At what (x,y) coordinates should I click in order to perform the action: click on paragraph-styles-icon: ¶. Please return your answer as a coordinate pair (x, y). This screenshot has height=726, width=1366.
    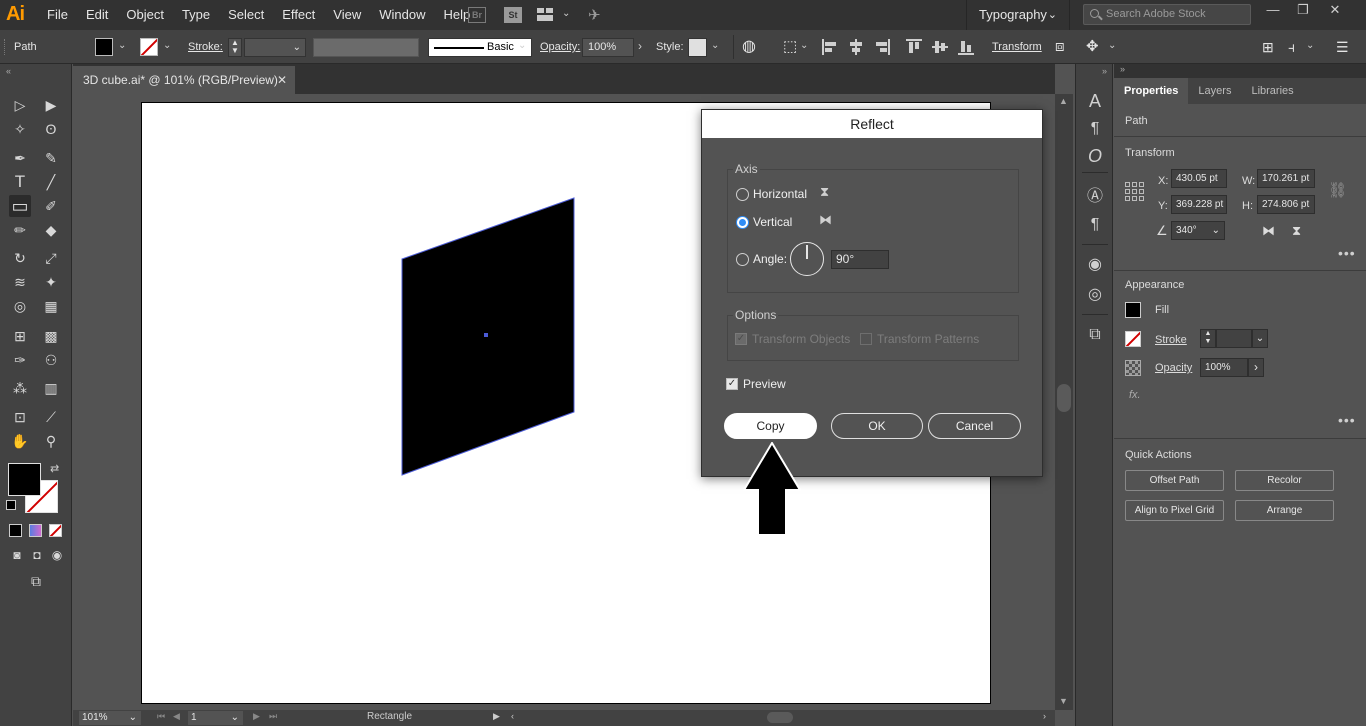
    Looking at the image, I should click on (1095, 225).